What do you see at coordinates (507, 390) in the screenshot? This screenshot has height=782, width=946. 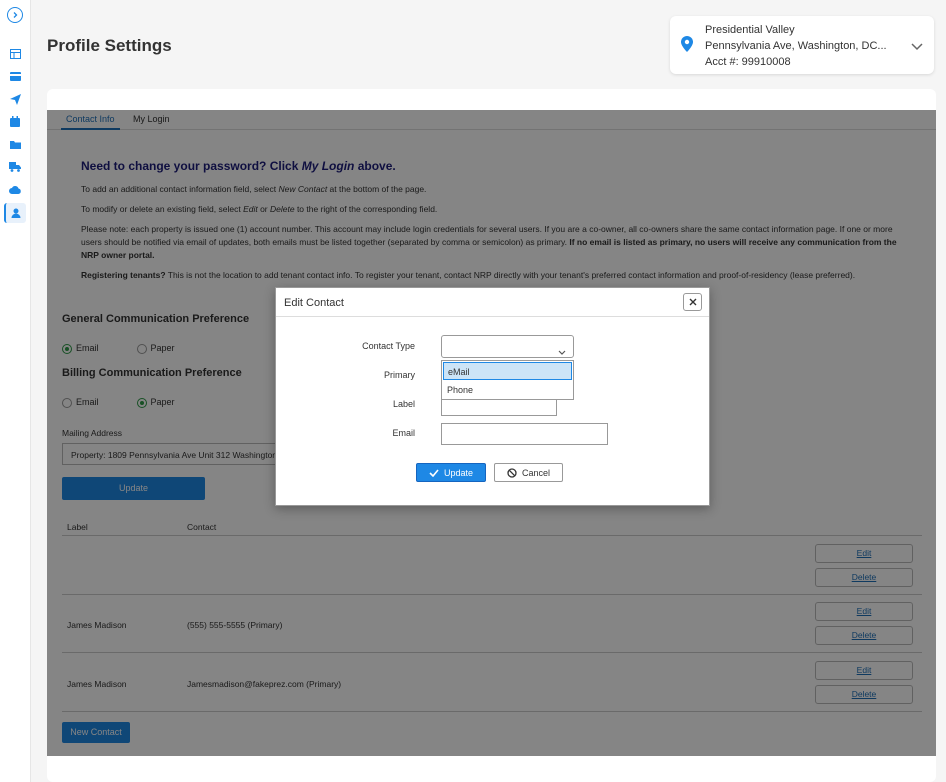 I see `dropdown-option-phone: Phone` at bounding box center [507, 390].